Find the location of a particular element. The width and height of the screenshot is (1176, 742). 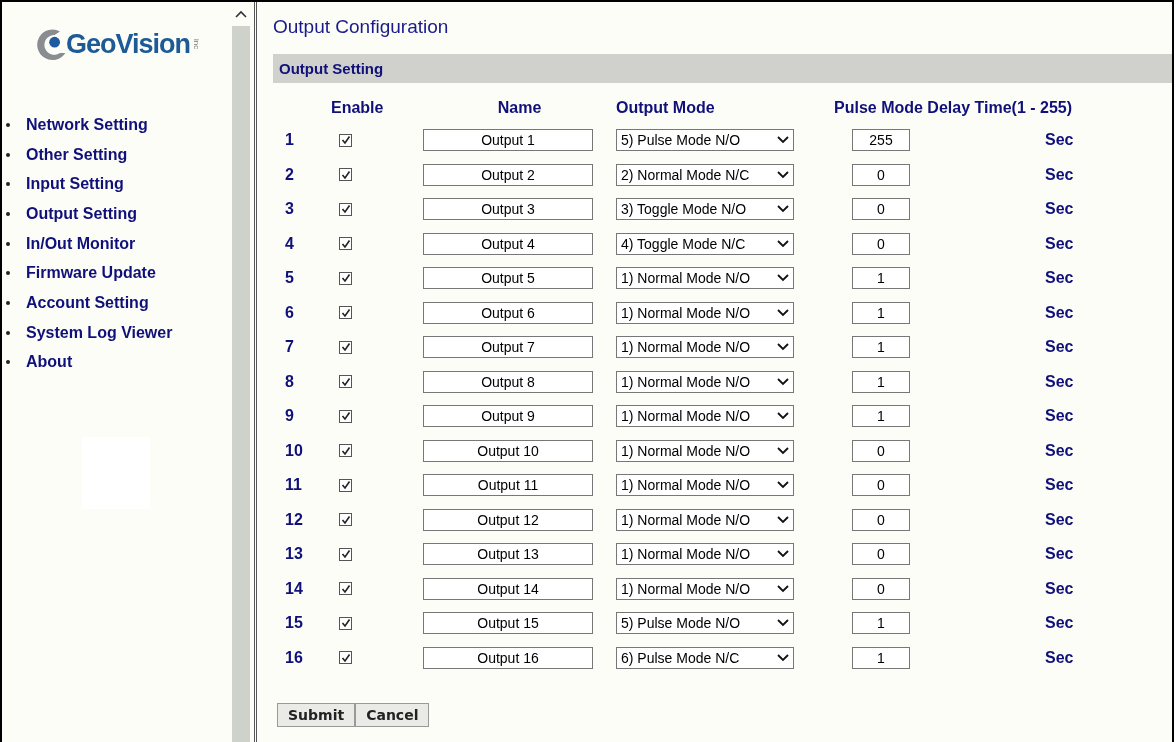

page-title: Output Configuration is located at coordinates (361, 27).